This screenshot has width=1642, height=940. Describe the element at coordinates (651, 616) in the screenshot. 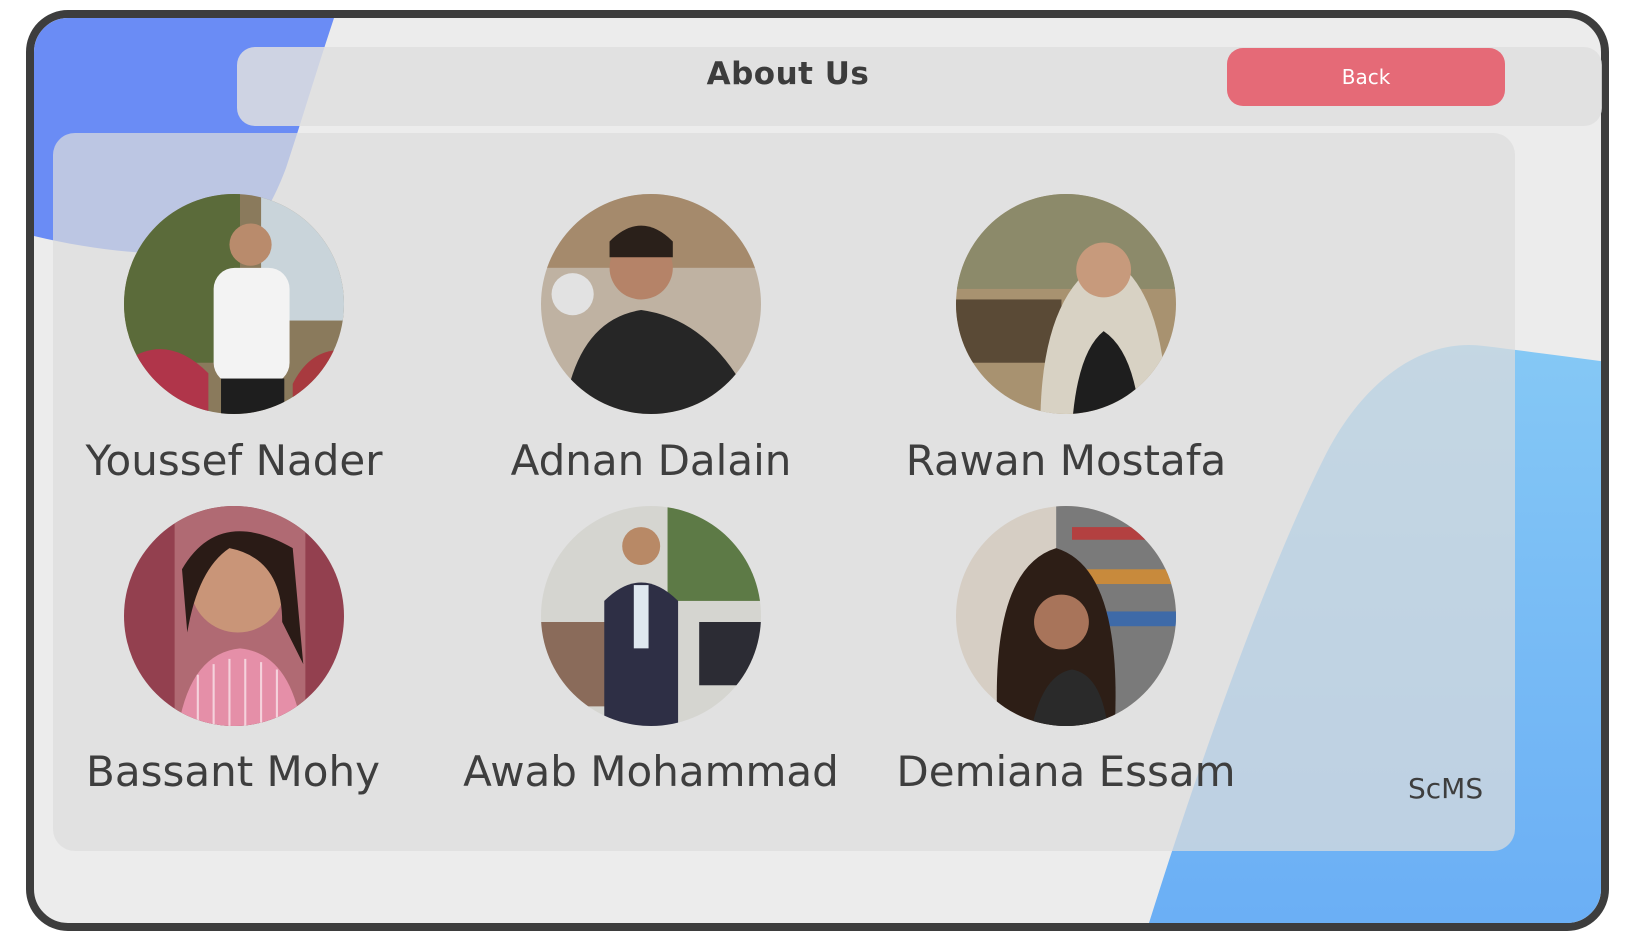

I see `member-photo-awab` at that location.